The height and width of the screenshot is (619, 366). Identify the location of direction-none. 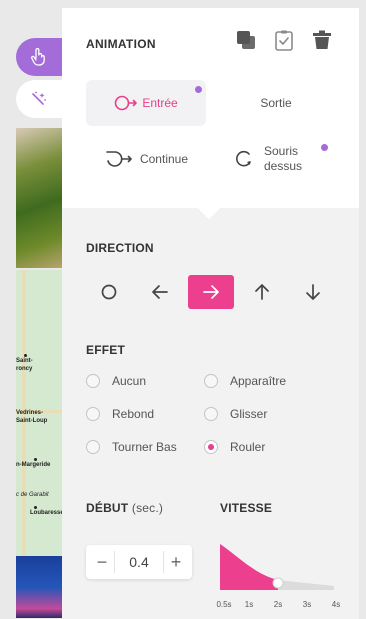
(109, 292).